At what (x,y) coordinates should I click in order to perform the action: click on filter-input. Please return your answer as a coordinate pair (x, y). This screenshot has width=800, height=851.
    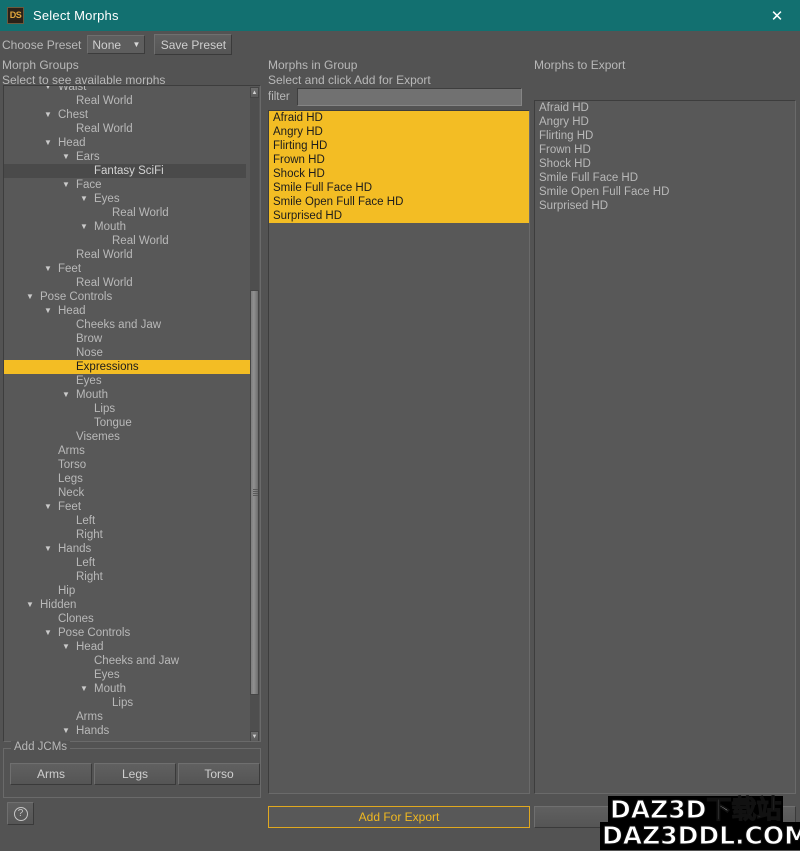
    Looking at the image, I should click on (409, 97).